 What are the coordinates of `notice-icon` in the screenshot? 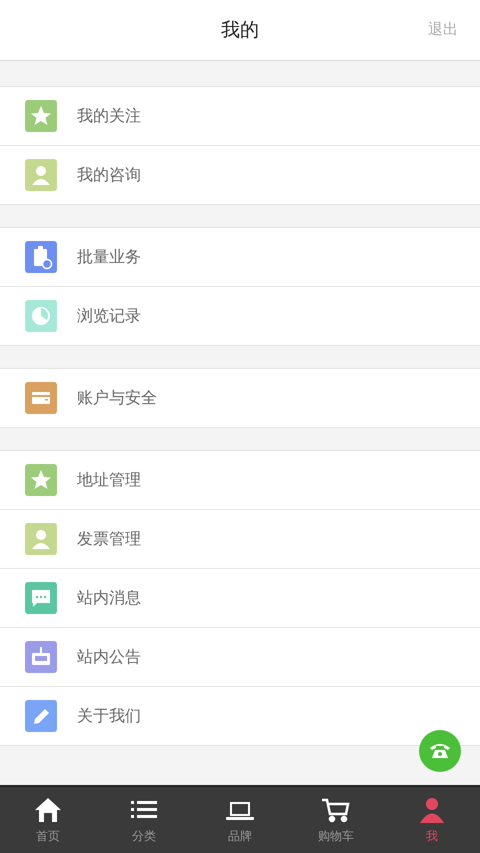 It's located at (41, 657).